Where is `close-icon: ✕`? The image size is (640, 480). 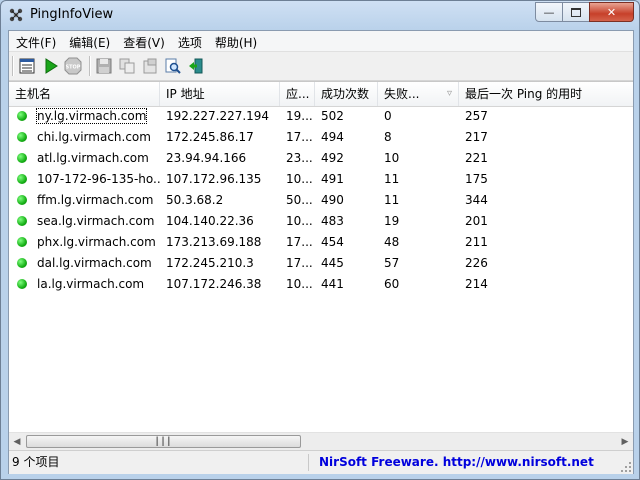 close-icon: ✕ is located at coordinates (611, 12).